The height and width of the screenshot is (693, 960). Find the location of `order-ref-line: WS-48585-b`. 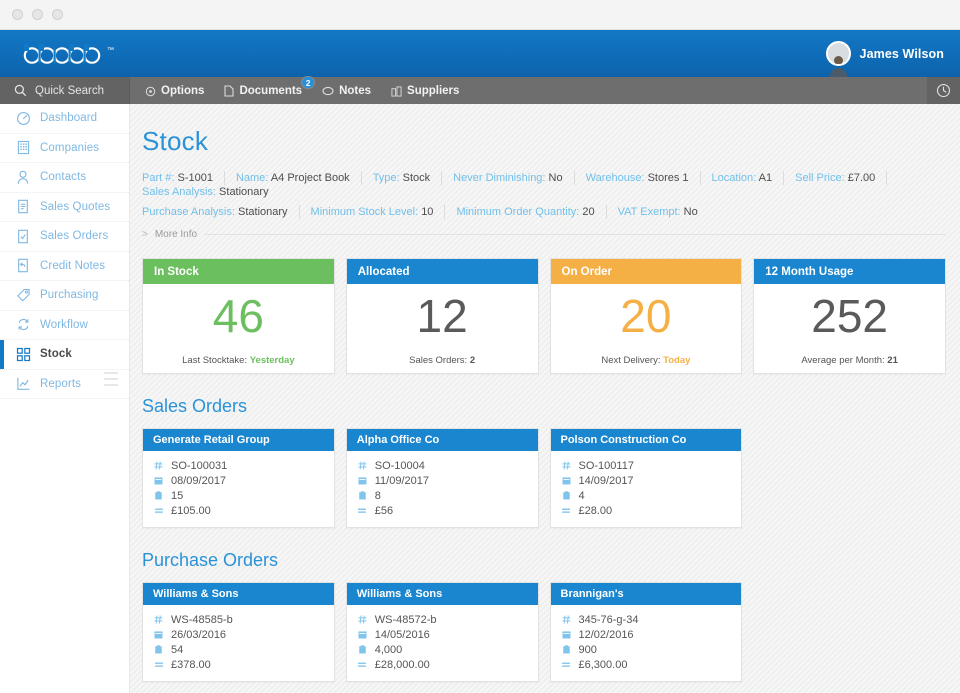

order-ref-line: WS-48585-b is located at coordinates (243, 619).